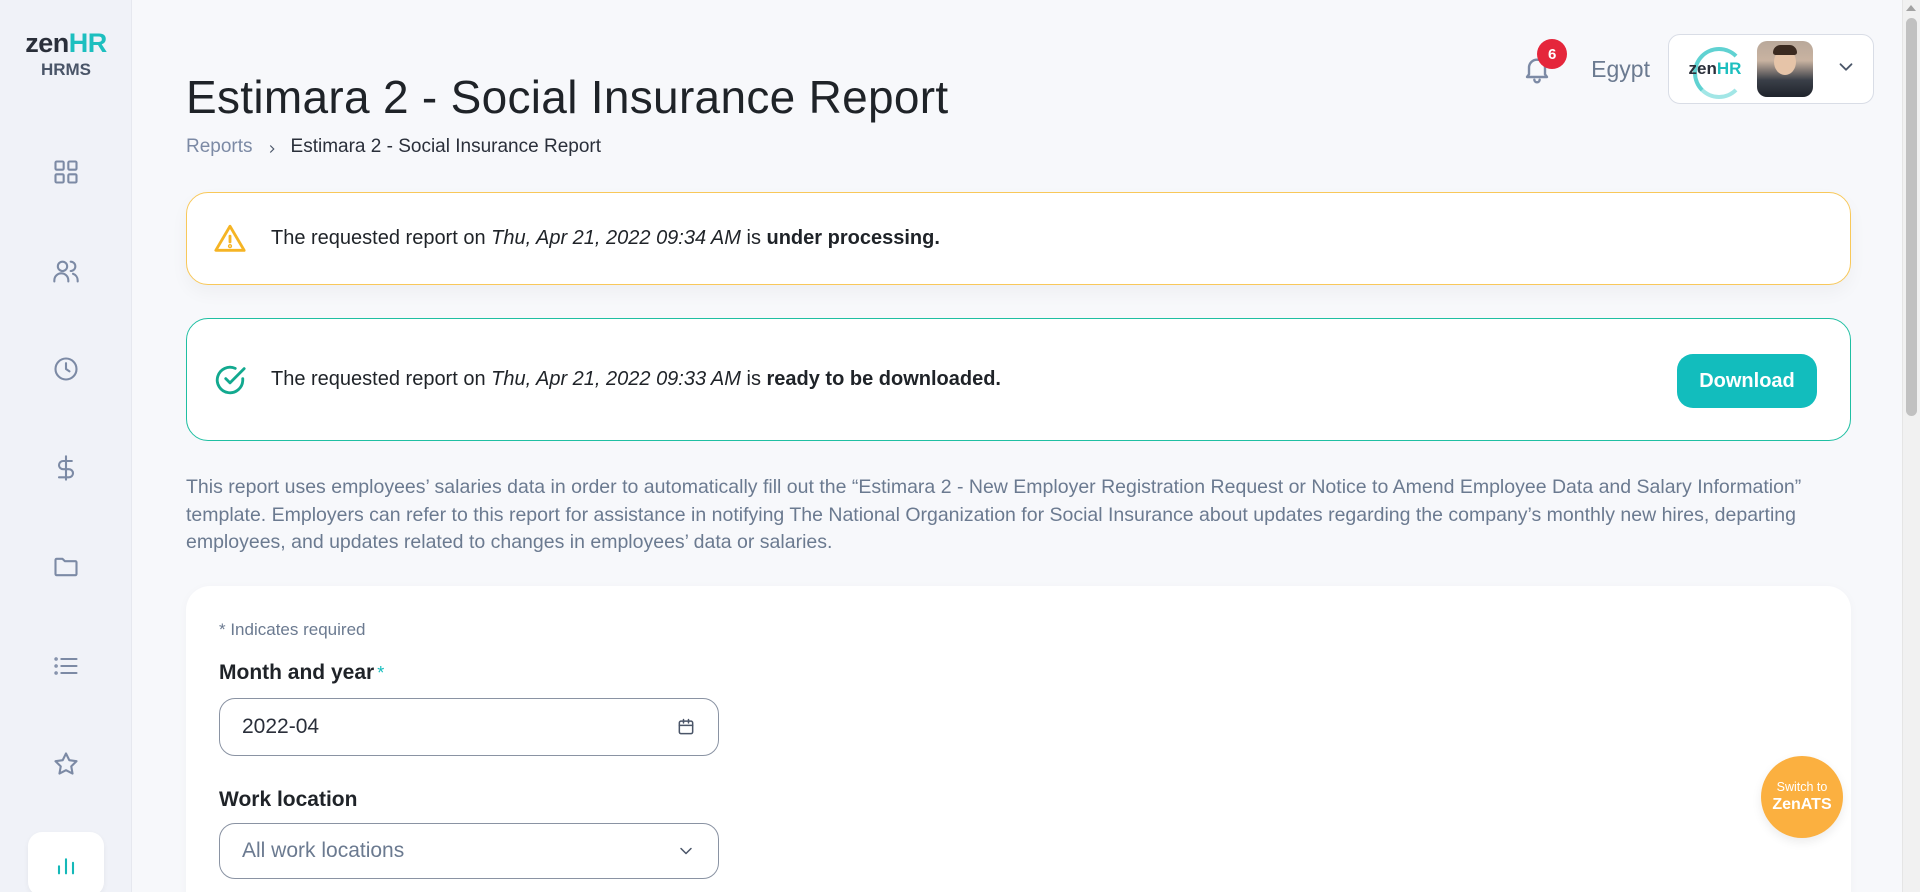  I want to click on users-icon, so click(66, 271).